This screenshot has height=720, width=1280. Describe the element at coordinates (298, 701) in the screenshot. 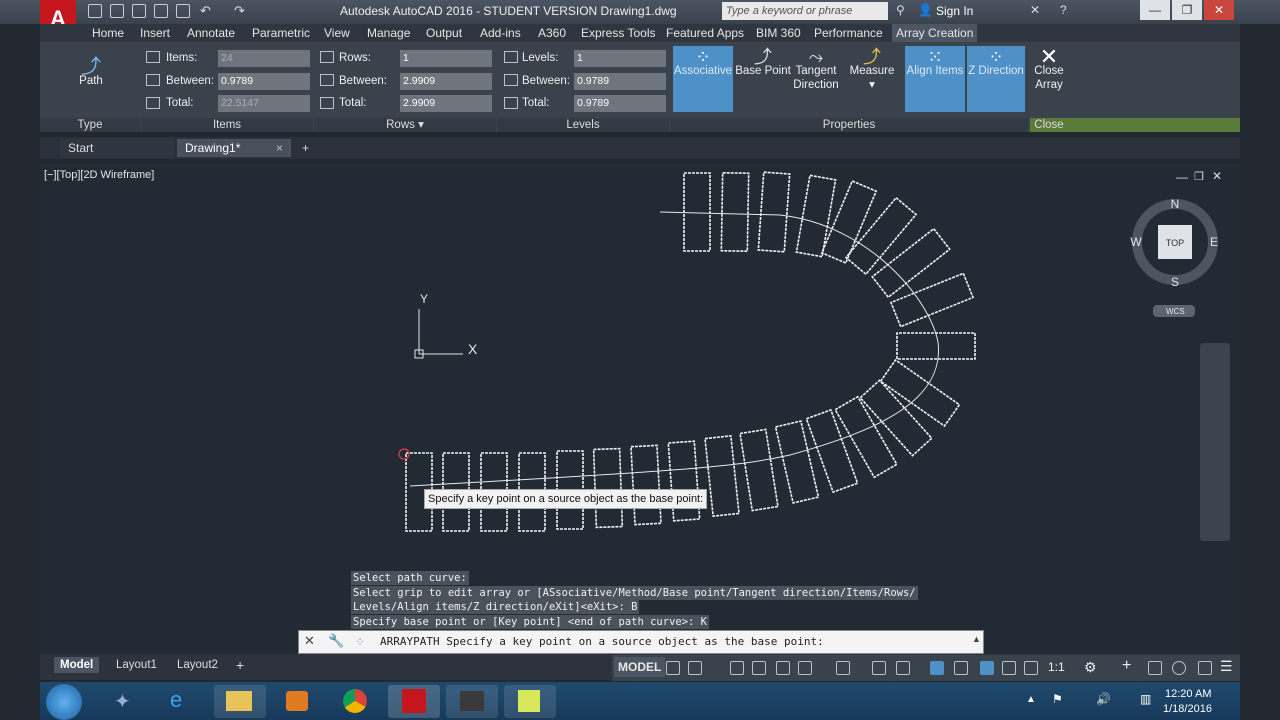

I see `media-player-icon` at that location.